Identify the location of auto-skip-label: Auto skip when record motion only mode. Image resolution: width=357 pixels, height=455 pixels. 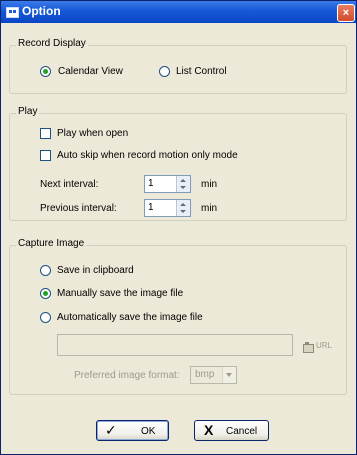
(147, 155).